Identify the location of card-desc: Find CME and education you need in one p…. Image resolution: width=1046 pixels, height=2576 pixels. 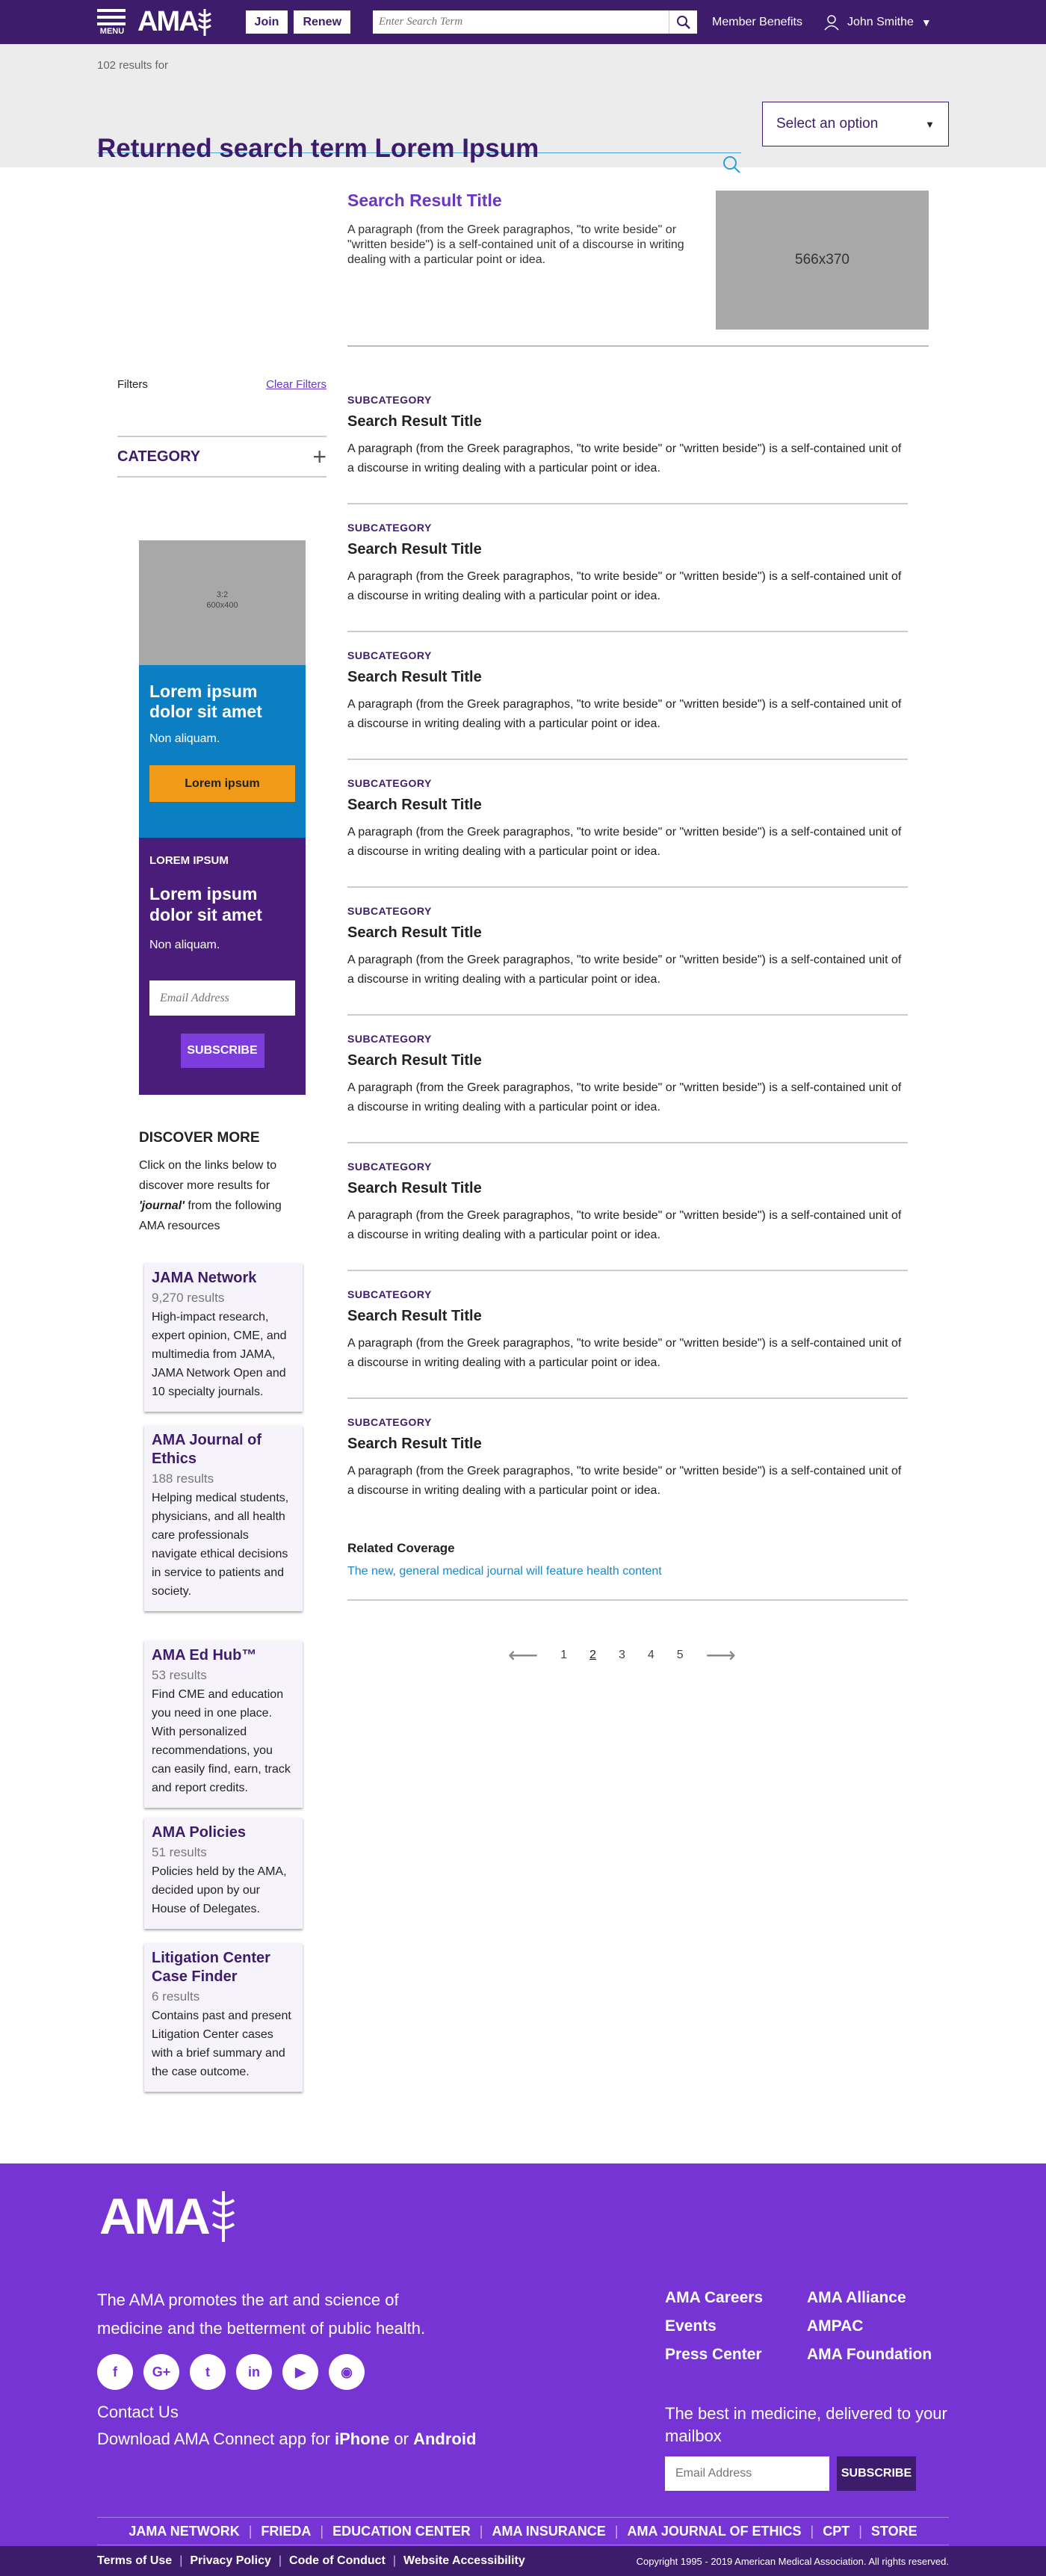
(221, 1741).